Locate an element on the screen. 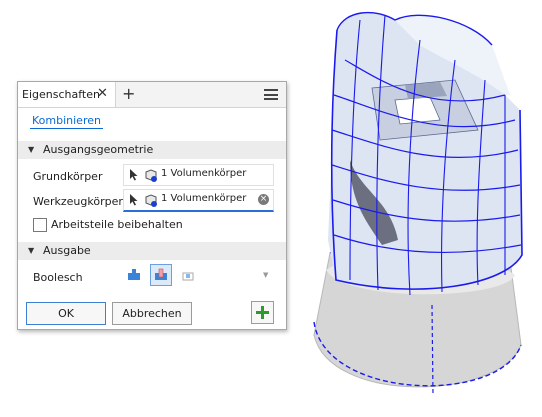  tab-properties: Eigenschaften ✕ is located at coordinates (67, 94).